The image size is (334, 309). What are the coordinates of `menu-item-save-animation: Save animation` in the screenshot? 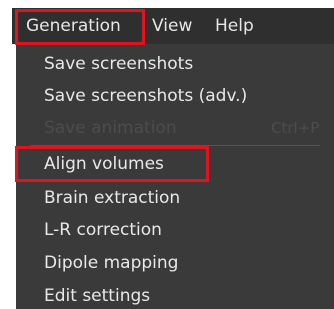 It's located at (110, 128).